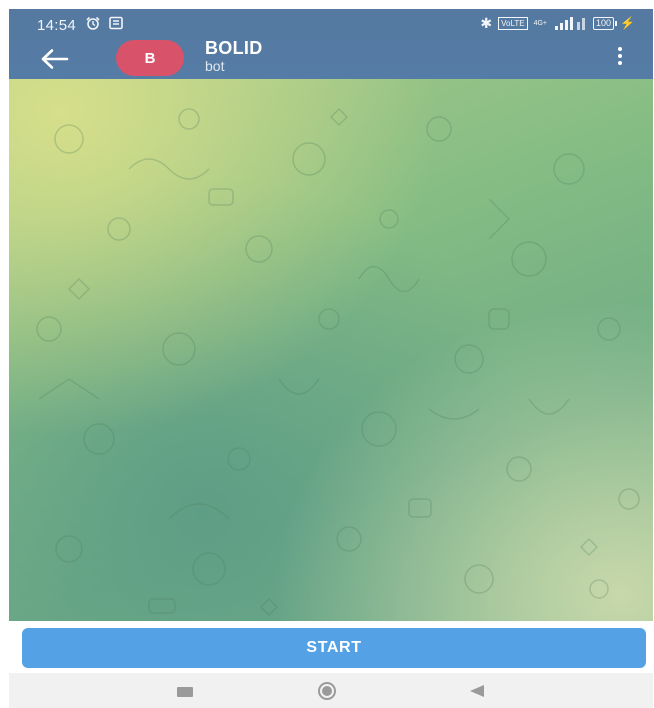  I want to click on status-indicators: ✱ VoLTE 4G+ 100 ⚡, so click(557, 23).